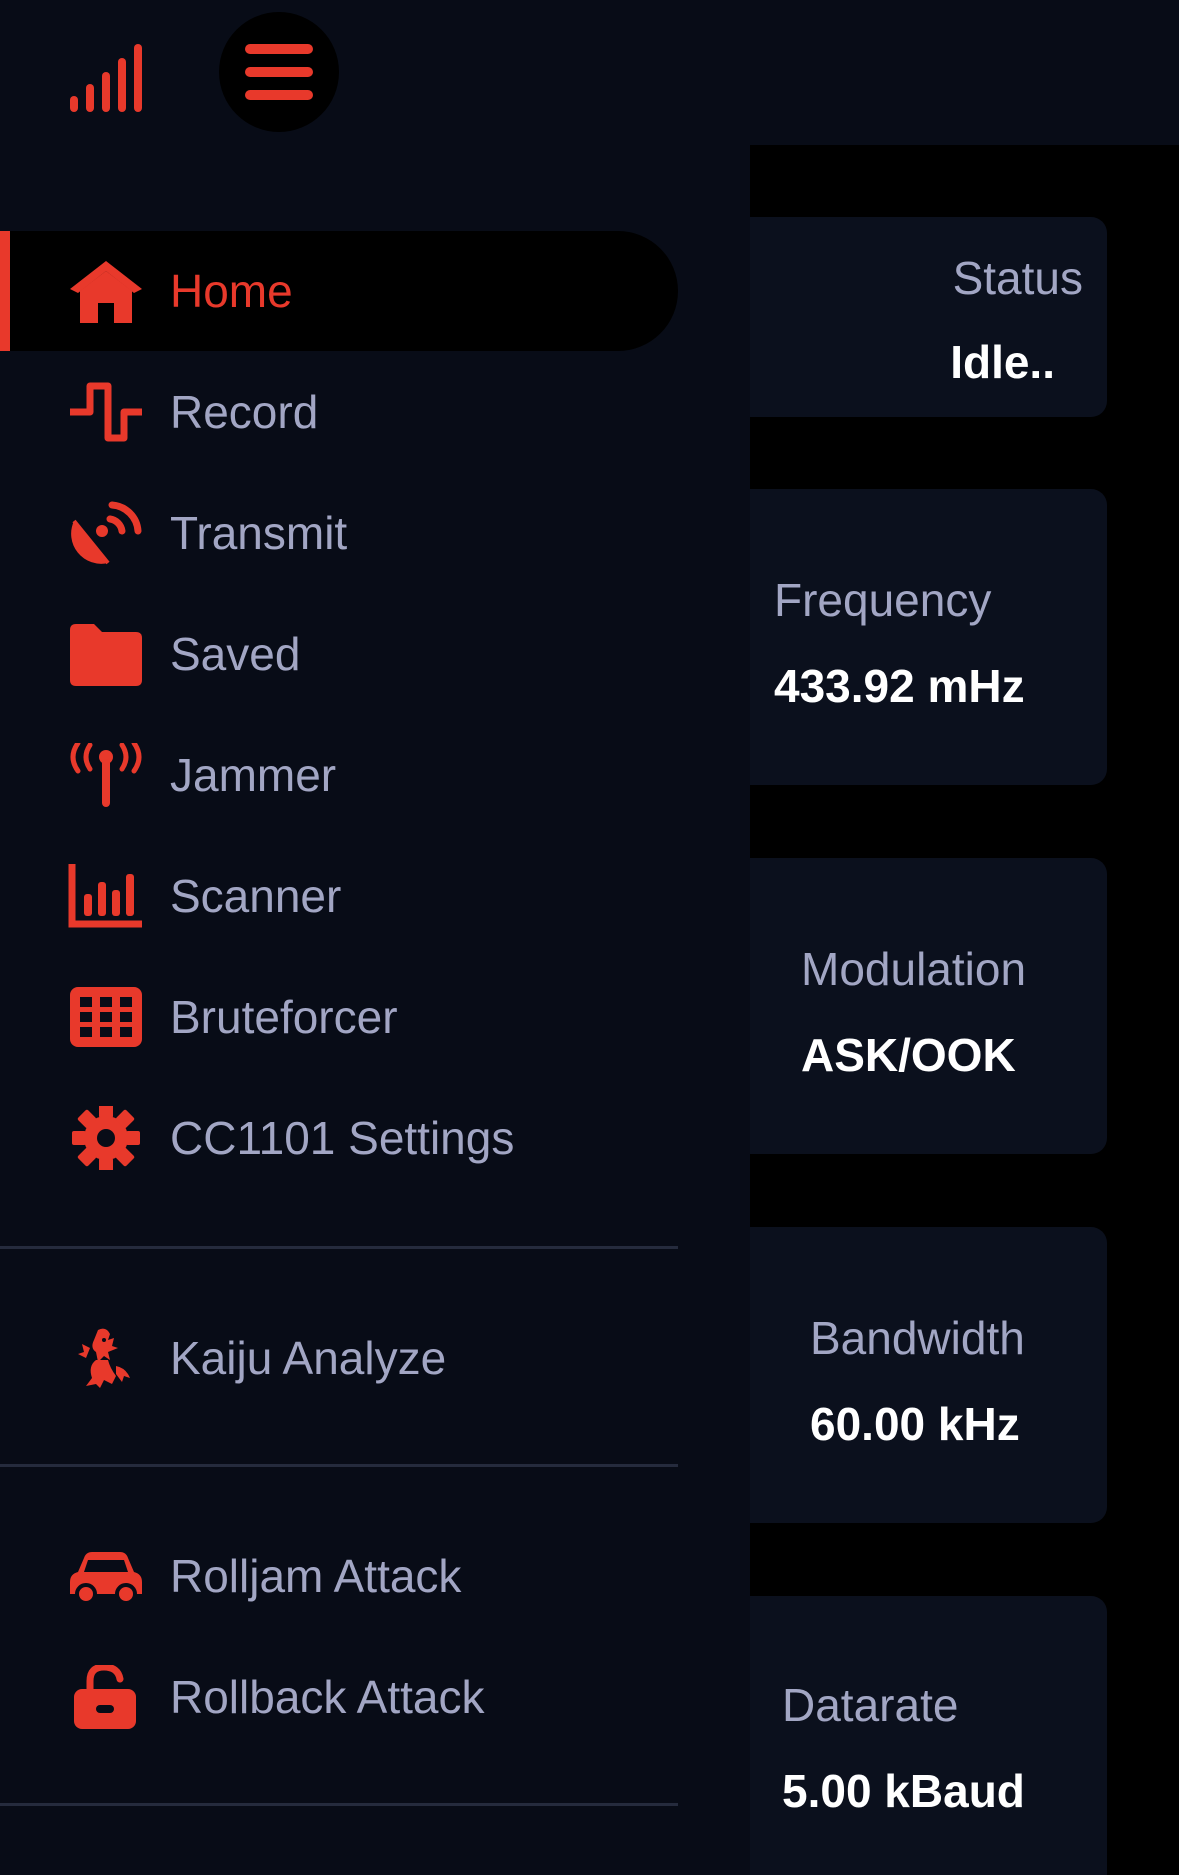  Describe the element at coordinates (106, 292) in the screenshot. I see `home-icon` at that location.